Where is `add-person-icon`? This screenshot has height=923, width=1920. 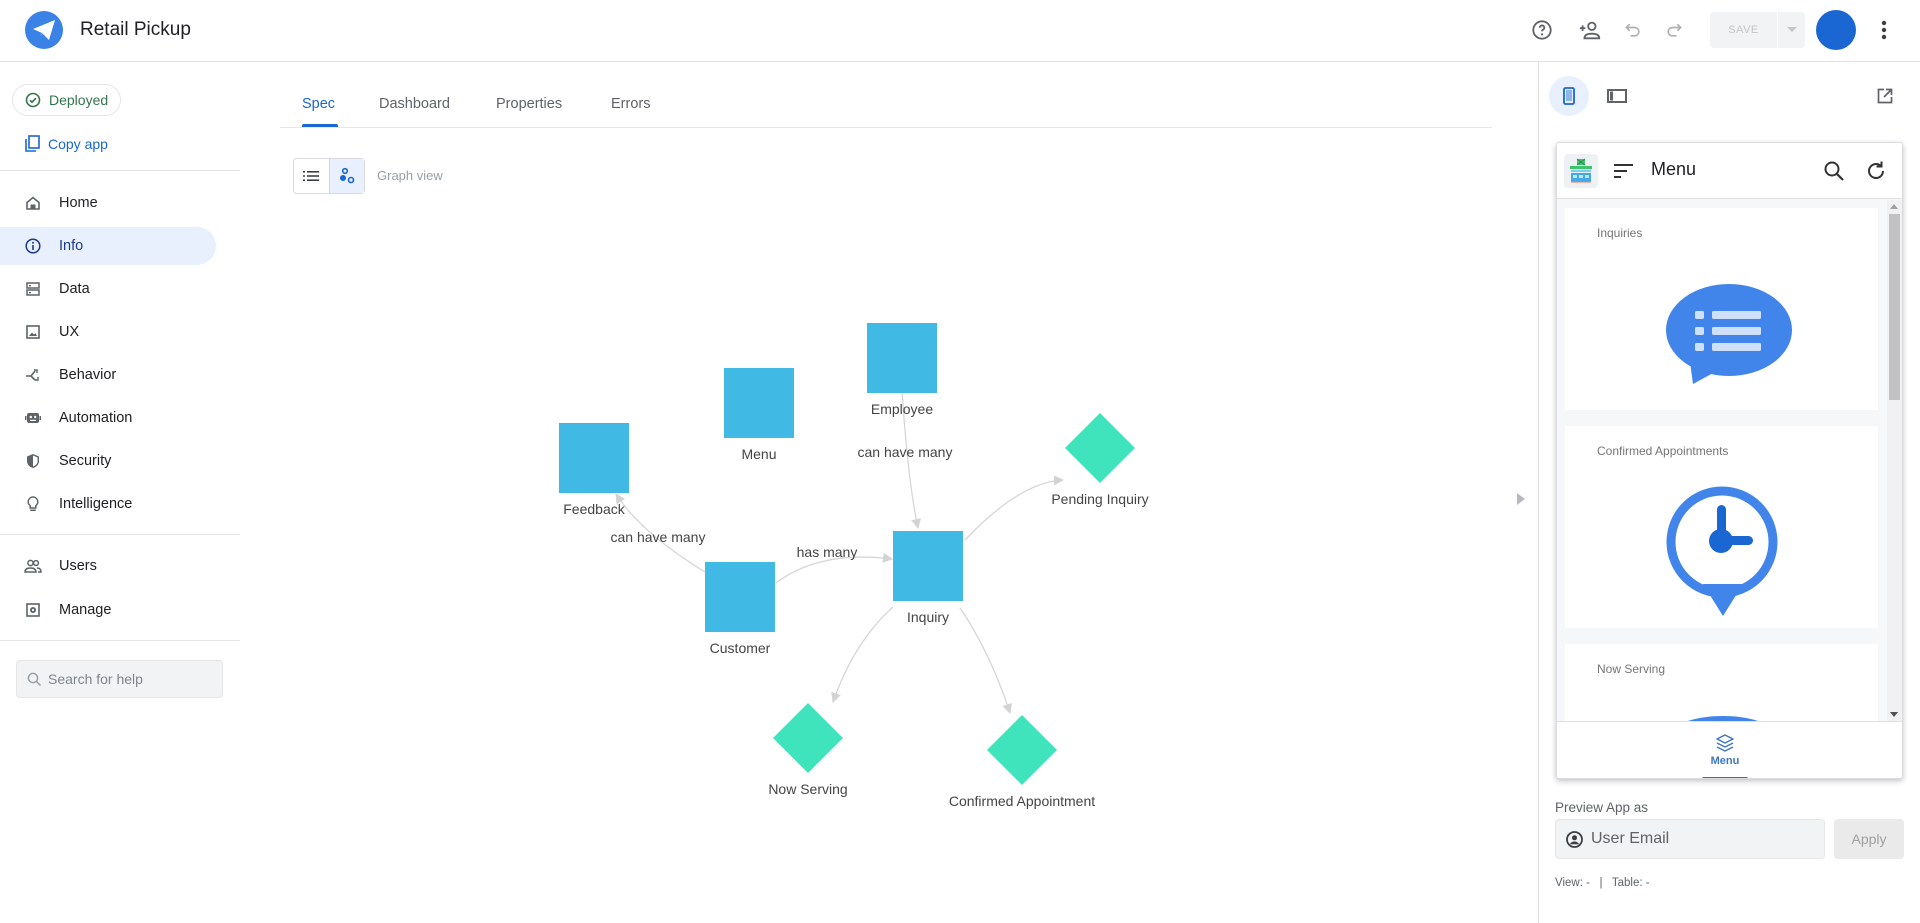 add-person-icon is located at coordinates (1590, 30).